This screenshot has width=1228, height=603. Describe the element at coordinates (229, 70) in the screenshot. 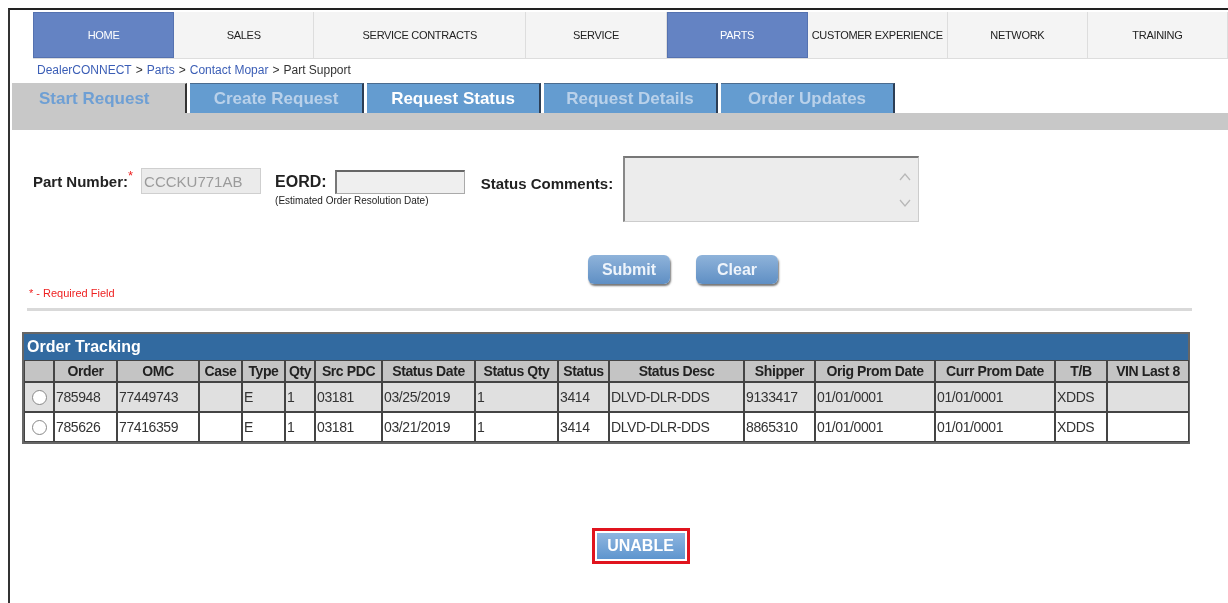

I see `breadcrumb-link: Contact Mopar` at that location.